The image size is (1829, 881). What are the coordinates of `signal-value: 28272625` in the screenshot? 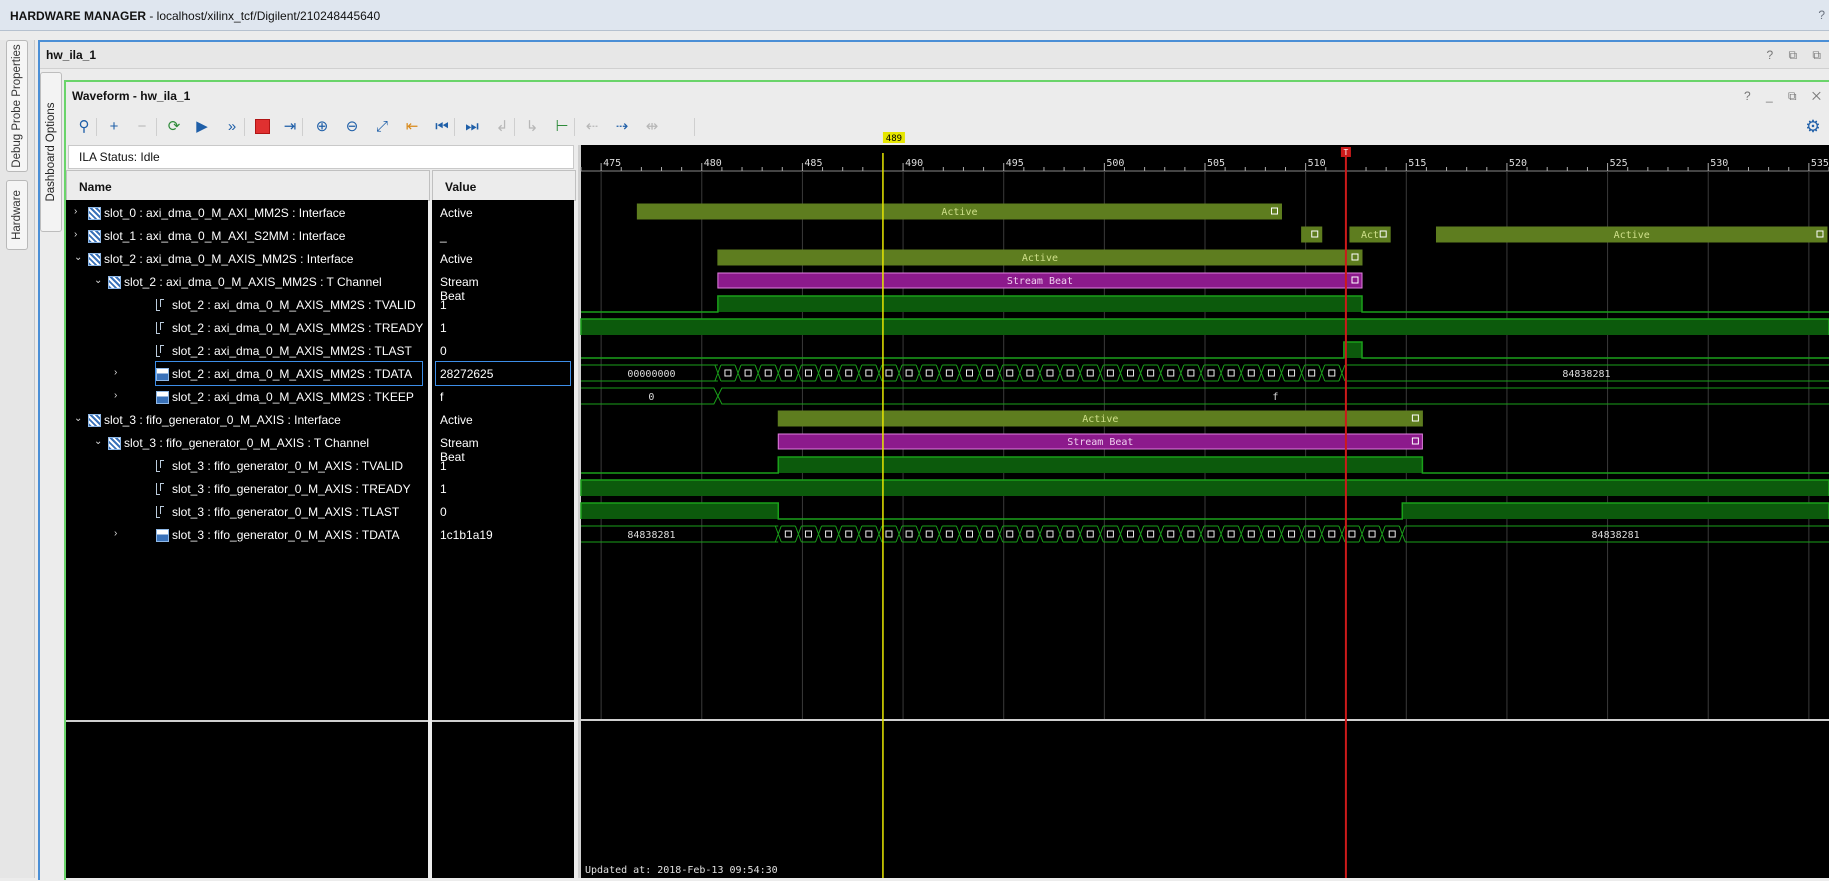 It's located at (503, 373).